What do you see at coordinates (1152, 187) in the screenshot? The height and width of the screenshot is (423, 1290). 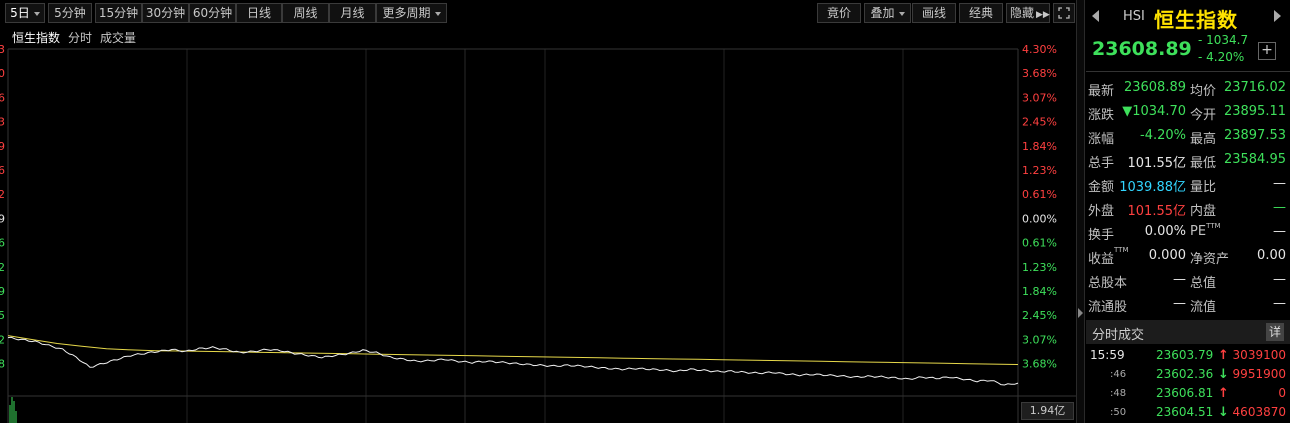 I see `quote-value: 1039.88亿` at bounding box center [1152, 187].